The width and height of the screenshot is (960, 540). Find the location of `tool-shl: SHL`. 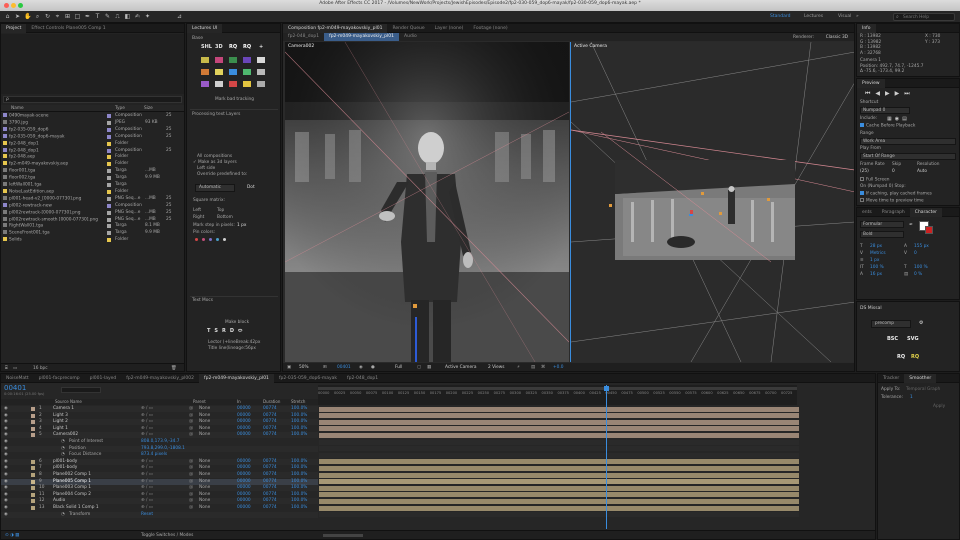

tool-shl: SHL is located at coordinates (206, 47).